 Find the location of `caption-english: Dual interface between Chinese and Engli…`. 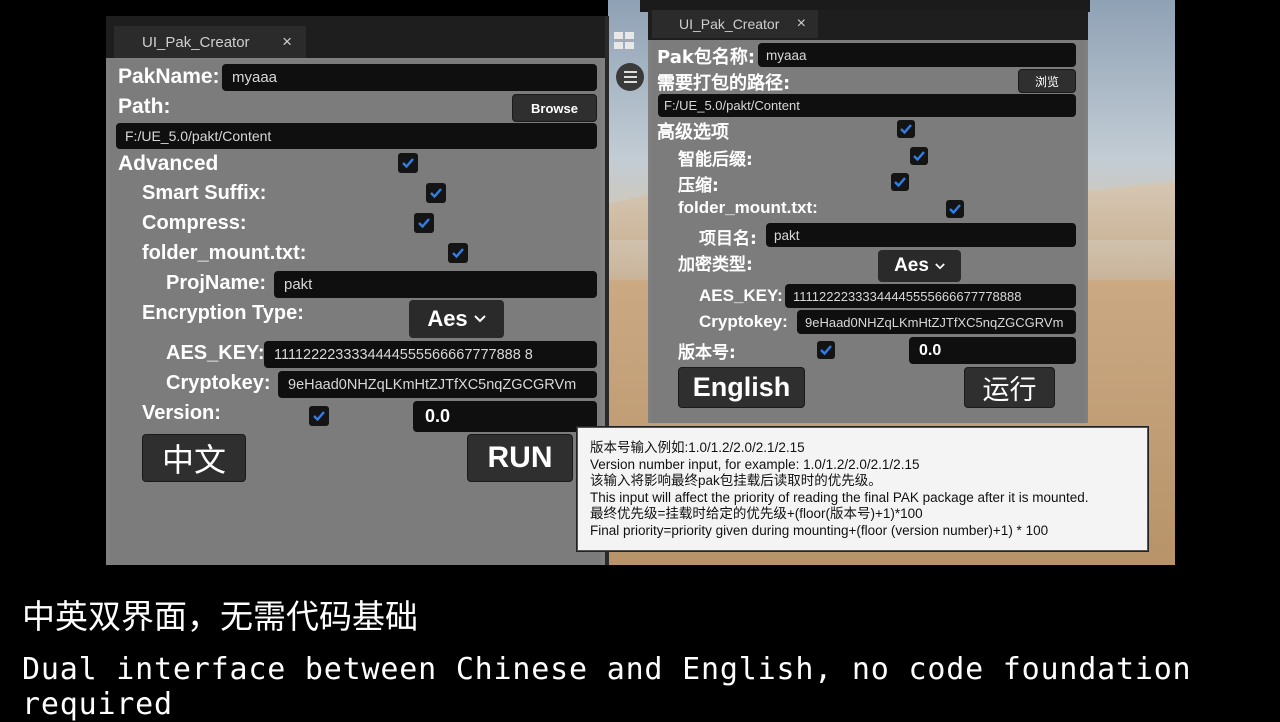

caption-english: Dual interface between Chinese and Engli… is located at coordinates (607, 687).